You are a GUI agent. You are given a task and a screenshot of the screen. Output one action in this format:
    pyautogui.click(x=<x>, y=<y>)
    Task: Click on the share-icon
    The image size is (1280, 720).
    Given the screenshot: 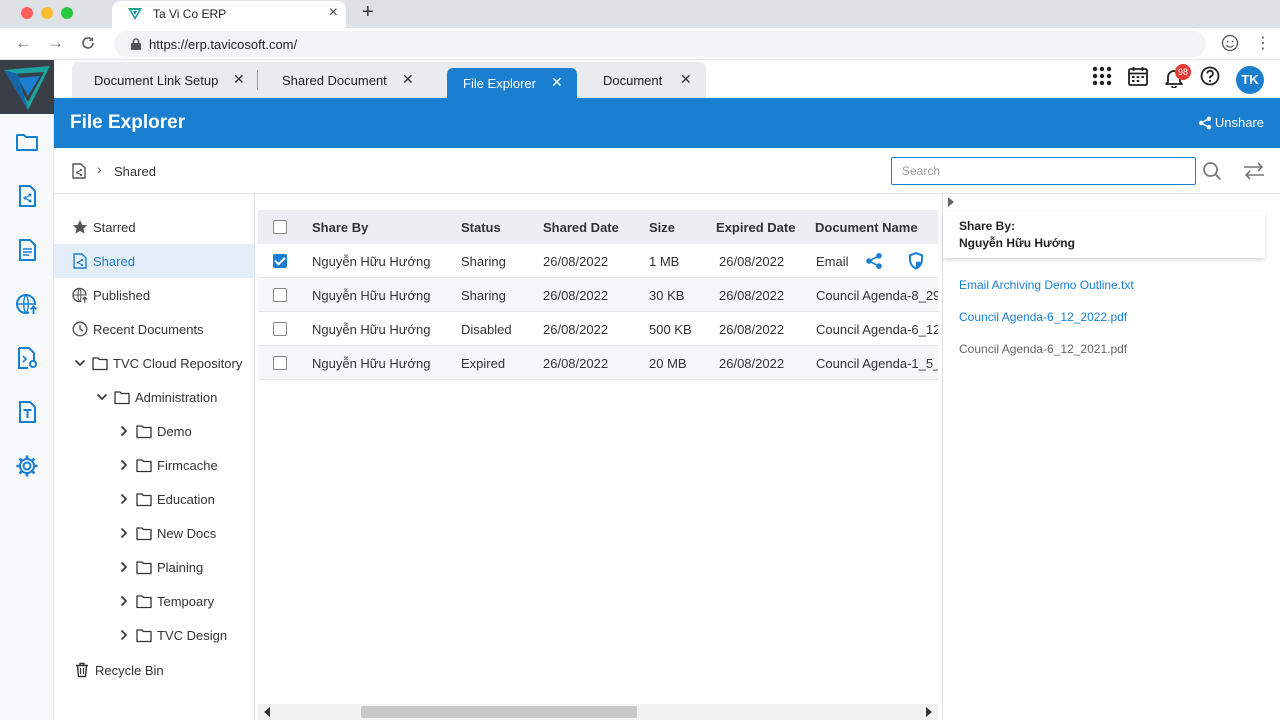 What is the action you would take?
    pyautogui.click(x=874, y=261)
    